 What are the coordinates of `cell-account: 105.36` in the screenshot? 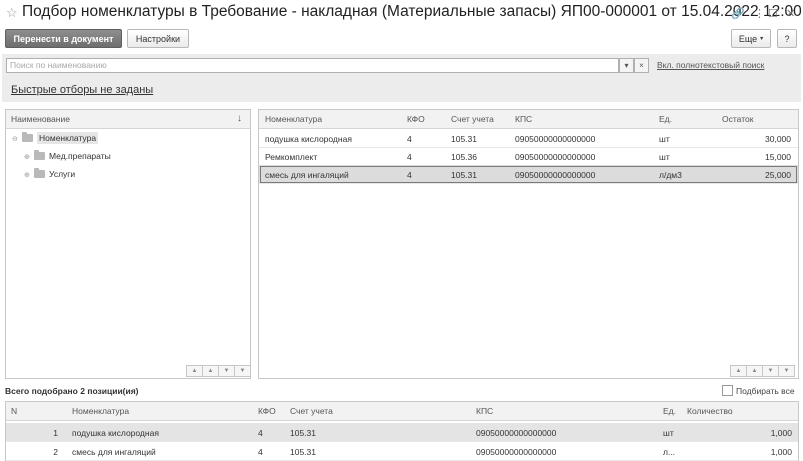 It's located at (464, 157).